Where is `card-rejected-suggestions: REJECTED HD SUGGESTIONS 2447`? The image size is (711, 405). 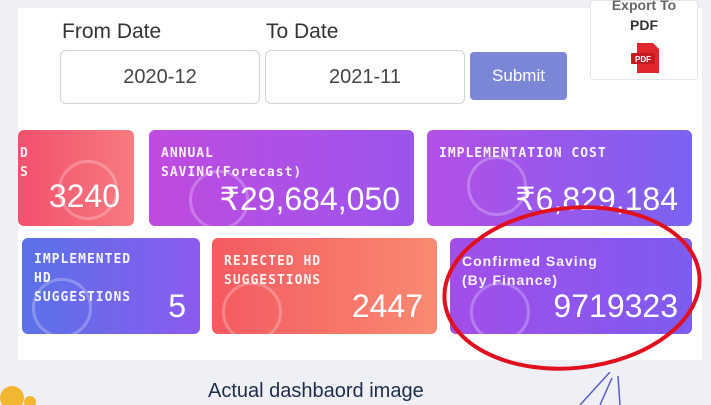
card-rejected-suggestions: REJECTED HD SUGGESTIONS 2447 is located at coordinates (324, 286).